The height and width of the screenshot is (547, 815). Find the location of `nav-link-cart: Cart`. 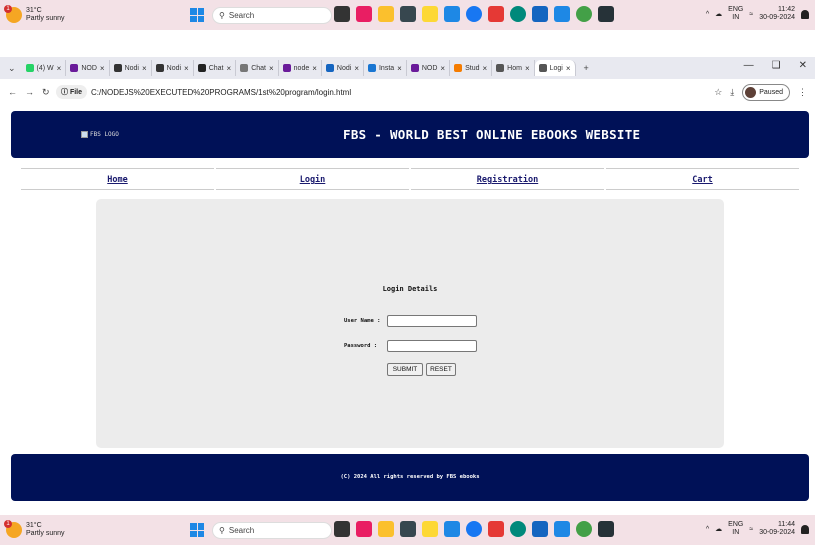

nav-link-cart: Cart is located at coordinates (702, 179).